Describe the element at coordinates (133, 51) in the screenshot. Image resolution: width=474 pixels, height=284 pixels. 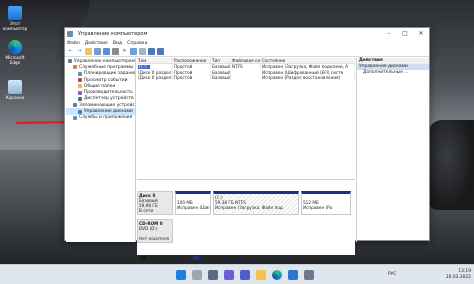
I see `settings-icon` at that location.